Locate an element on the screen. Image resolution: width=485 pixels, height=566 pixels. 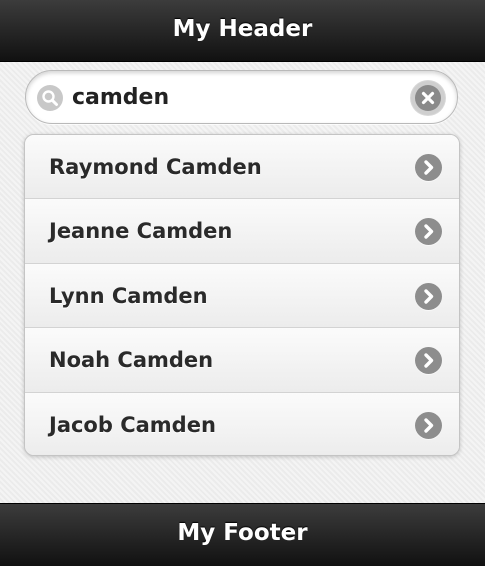
list-item: Jeanne Camden is located at coordinates (242, 231).